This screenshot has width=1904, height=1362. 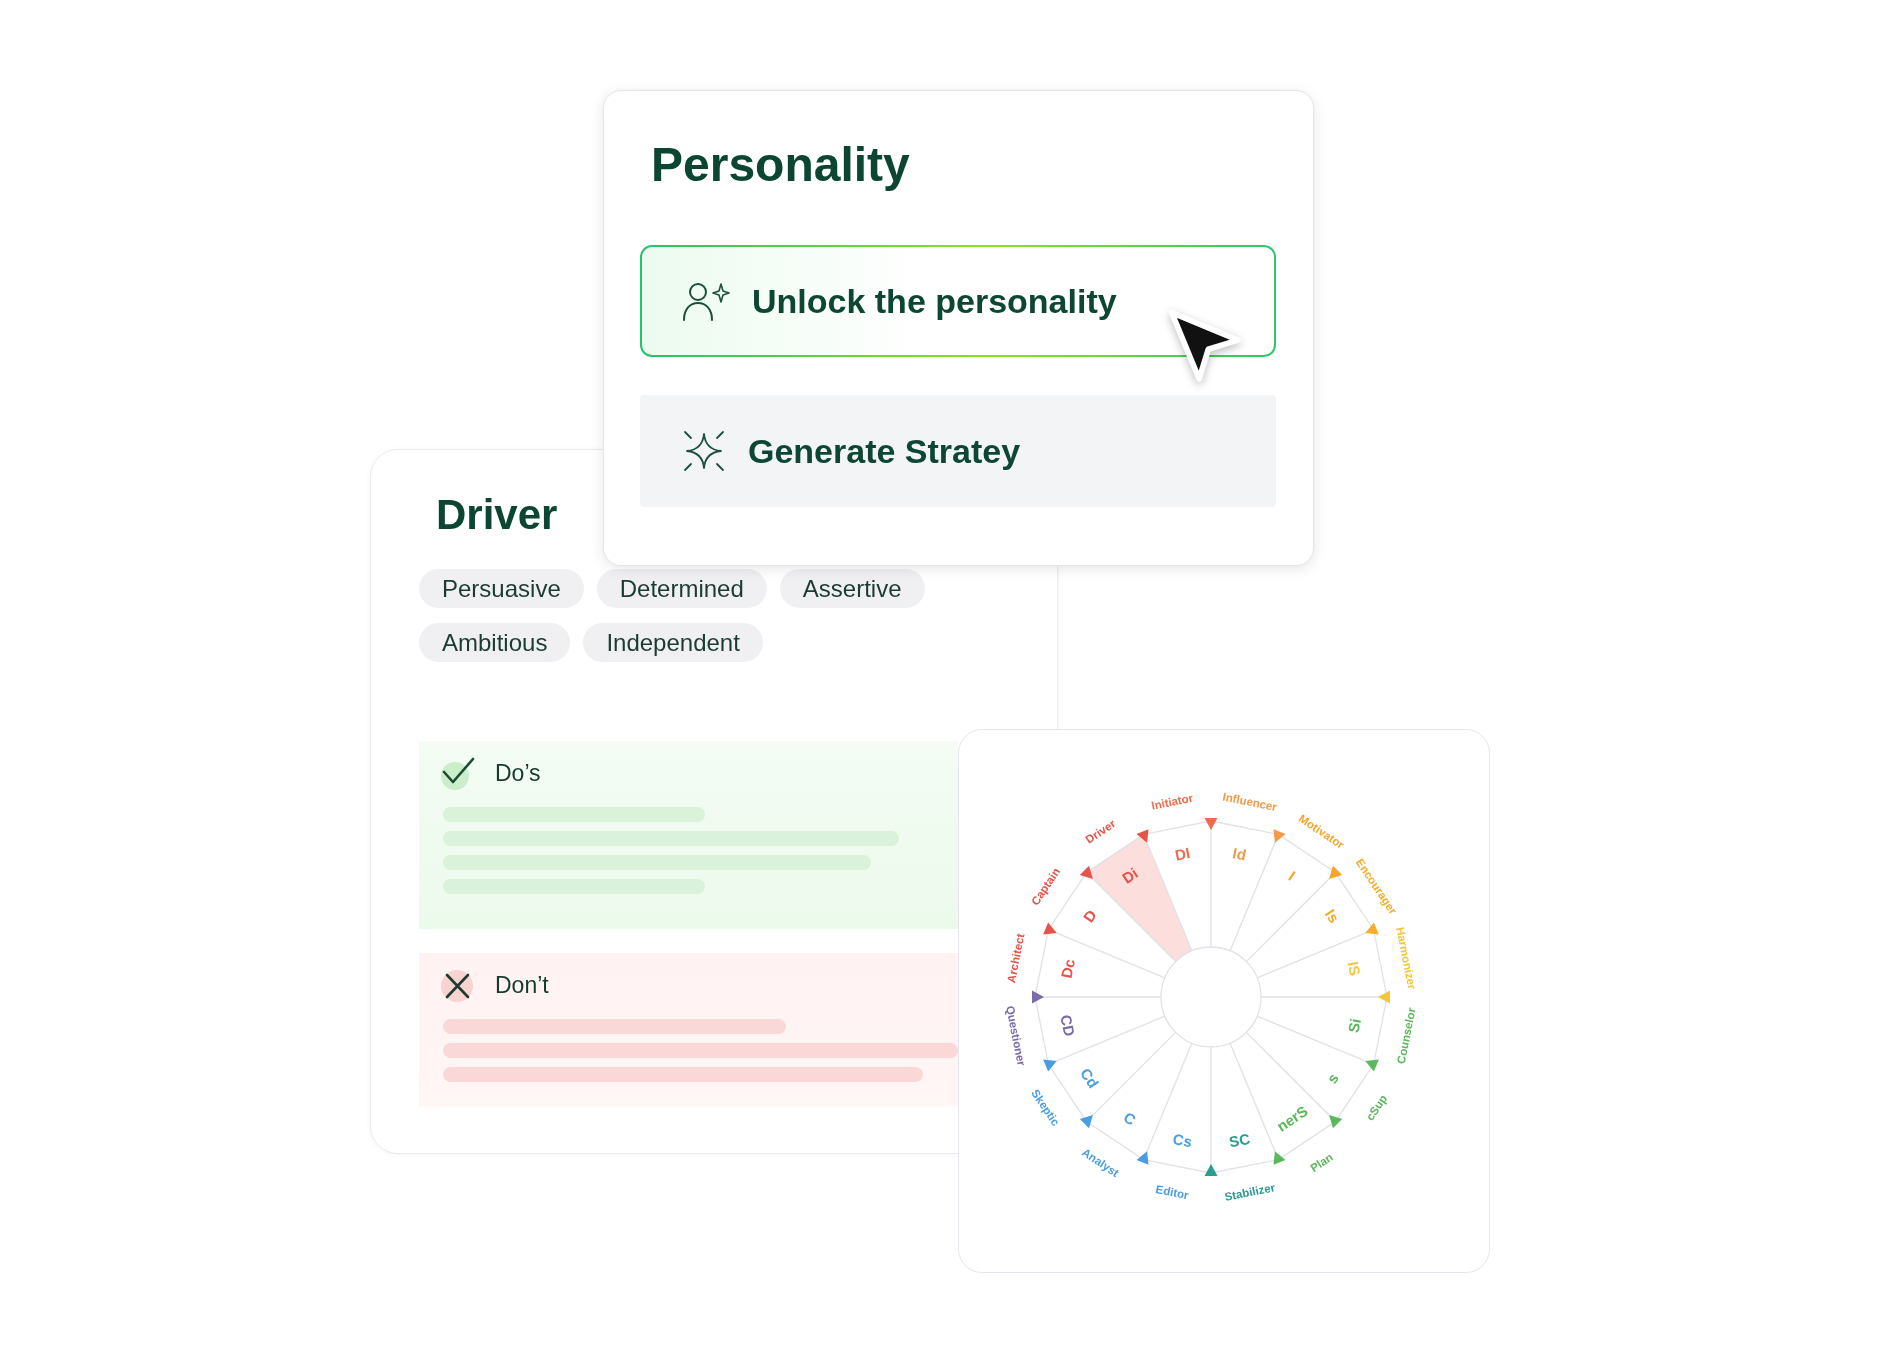 I want to click on check-icon, so click(x=458, y=773).